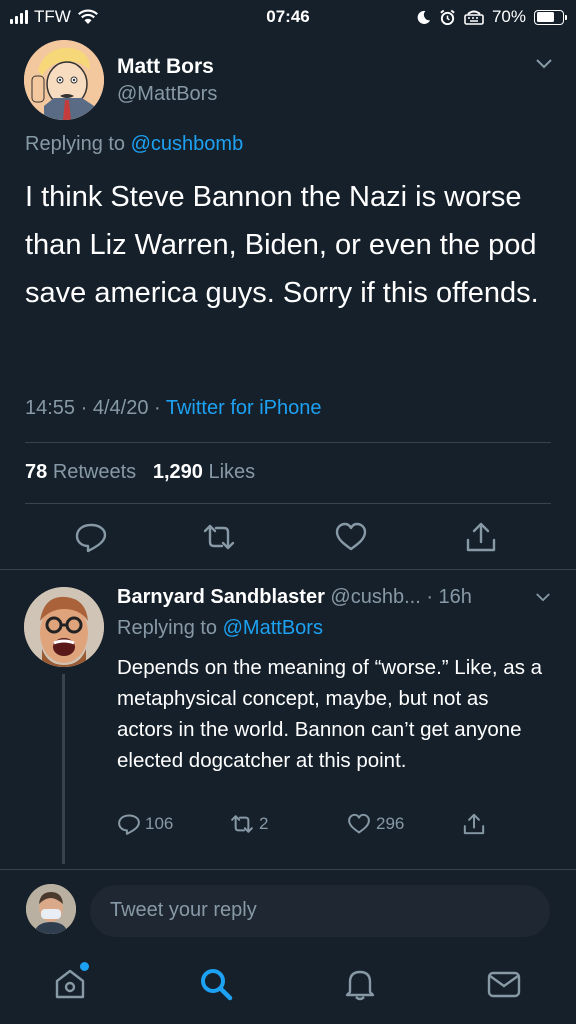 The height and width of the screenshot is (1024, 576). Describe the element at coordinates (75, 144) in the screenshot. I see `replying-prefix: Replying to` at that location.